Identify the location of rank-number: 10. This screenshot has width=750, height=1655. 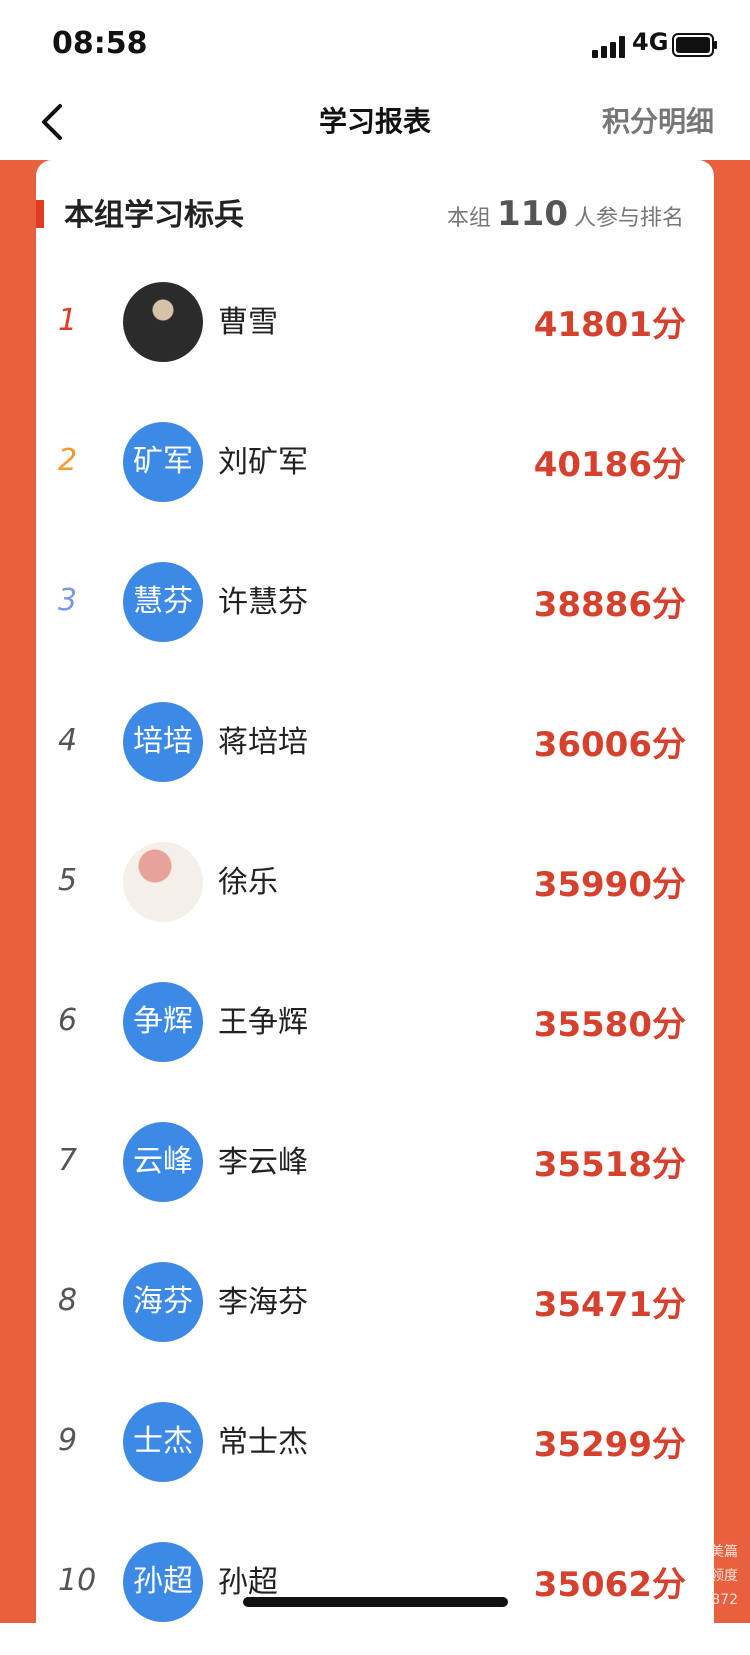
(77, 1580).